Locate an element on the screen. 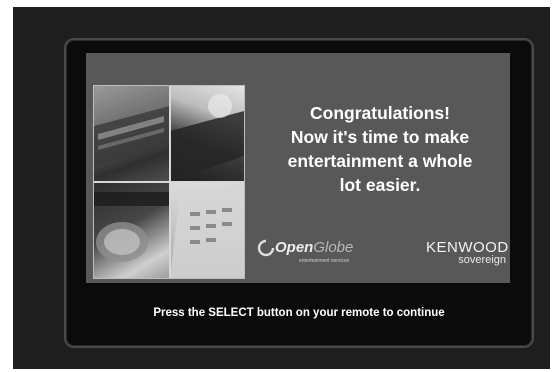 The height and width of the screenshot is (372, 555). headline-line-2: Now it's time to make is located at coordinates (380, 137).